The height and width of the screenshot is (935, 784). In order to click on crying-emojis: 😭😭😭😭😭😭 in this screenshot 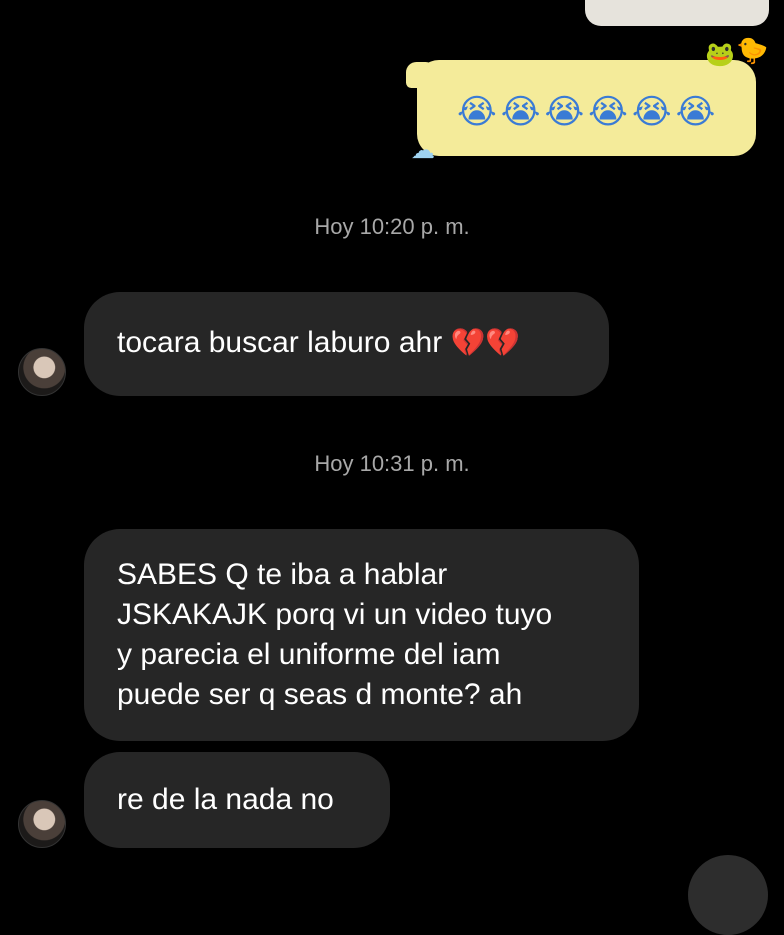, I will do `click(588, 112)`.